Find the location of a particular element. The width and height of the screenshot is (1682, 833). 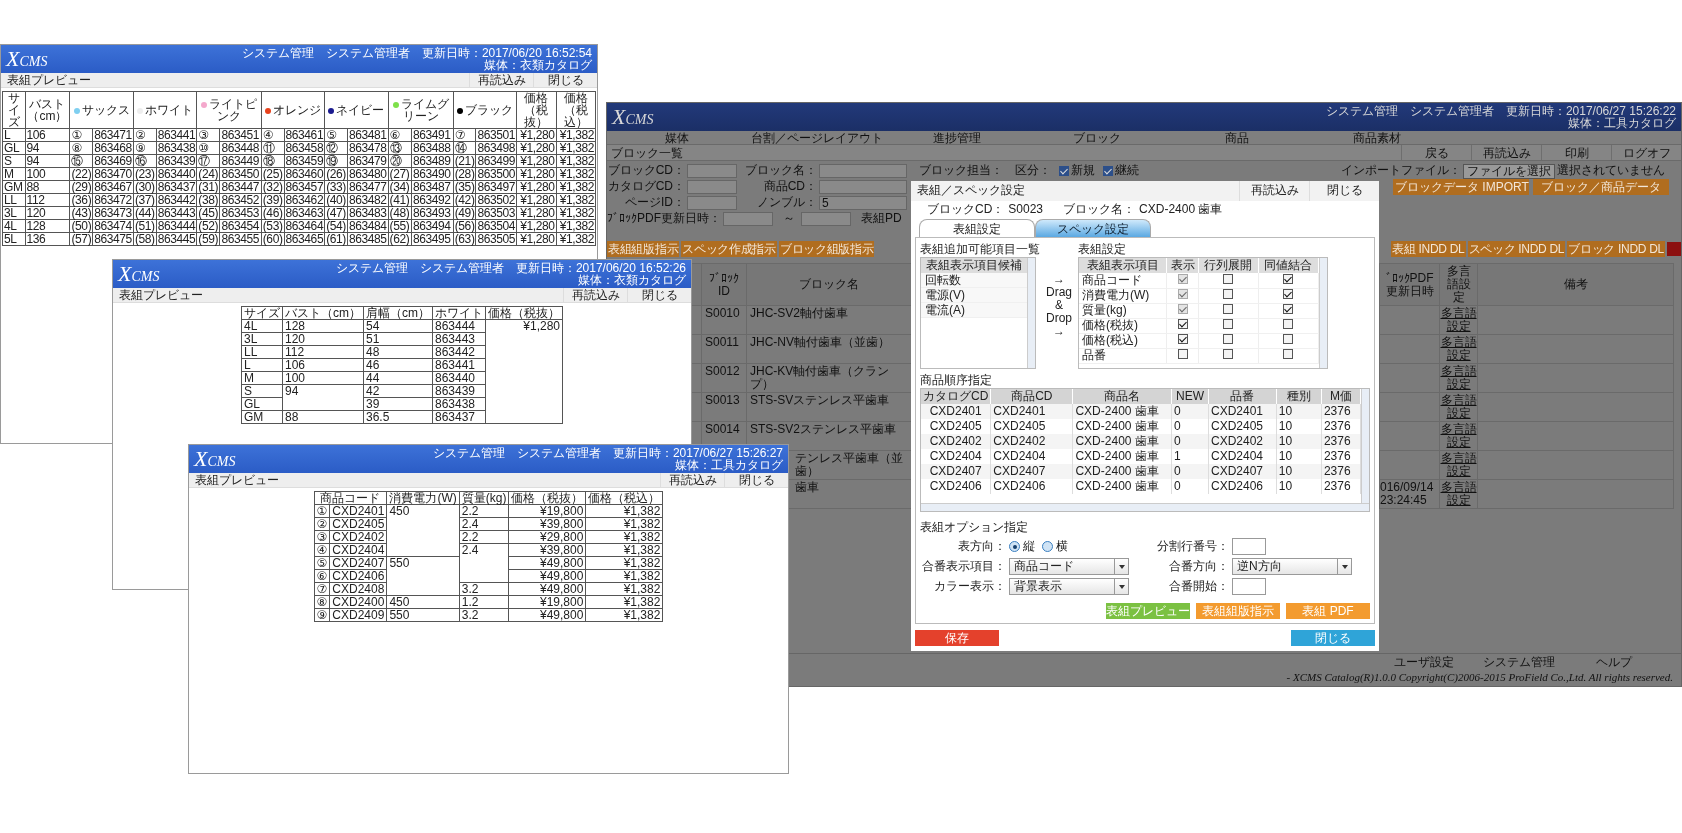

table-cell: ⑥ is located at coordinates (322, 576).